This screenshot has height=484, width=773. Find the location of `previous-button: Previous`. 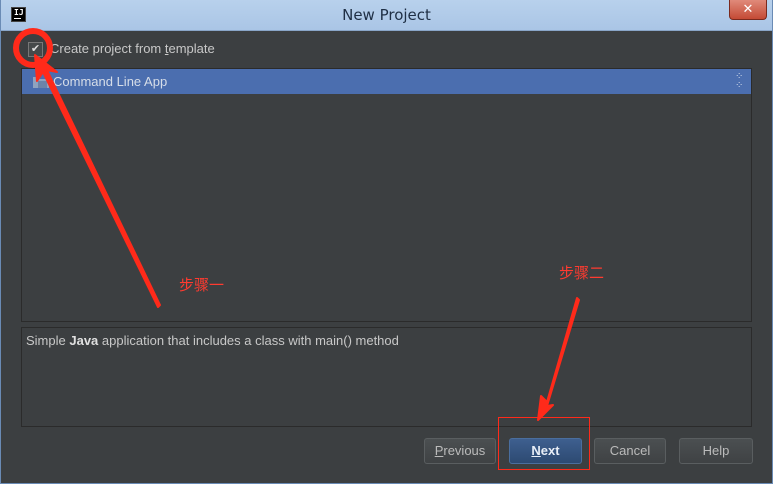

previous-button: Previous is located at coordinates (460, 451).